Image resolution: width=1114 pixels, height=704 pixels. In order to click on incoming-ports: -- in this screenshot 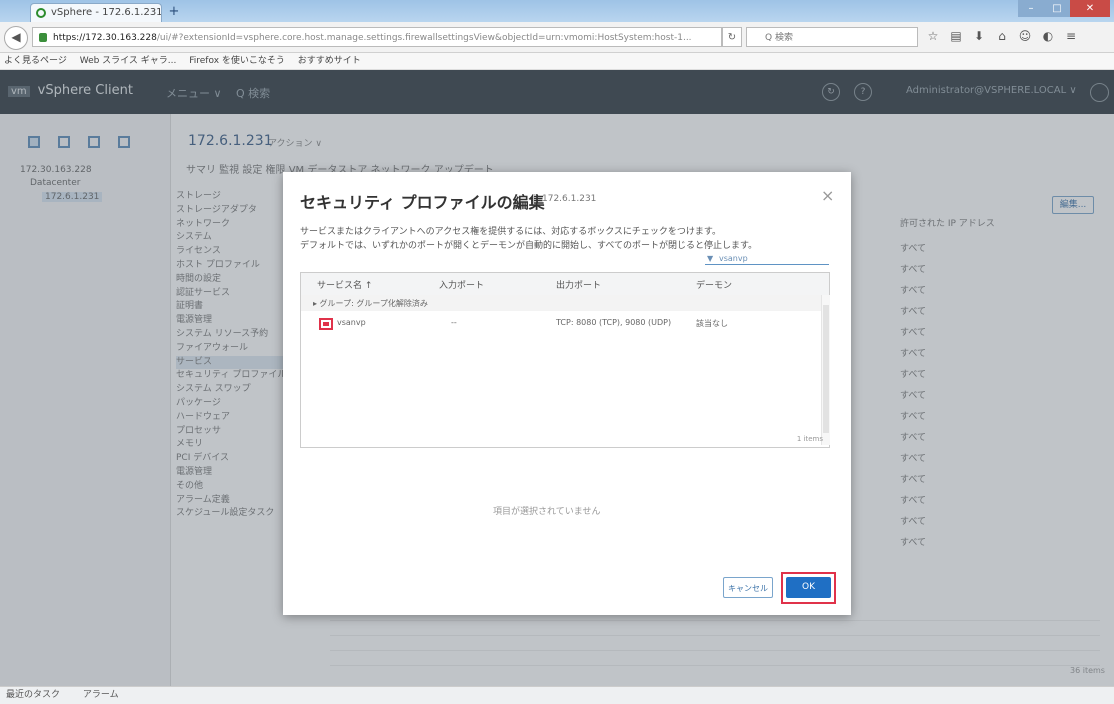, I will do `click(454, 322)`.